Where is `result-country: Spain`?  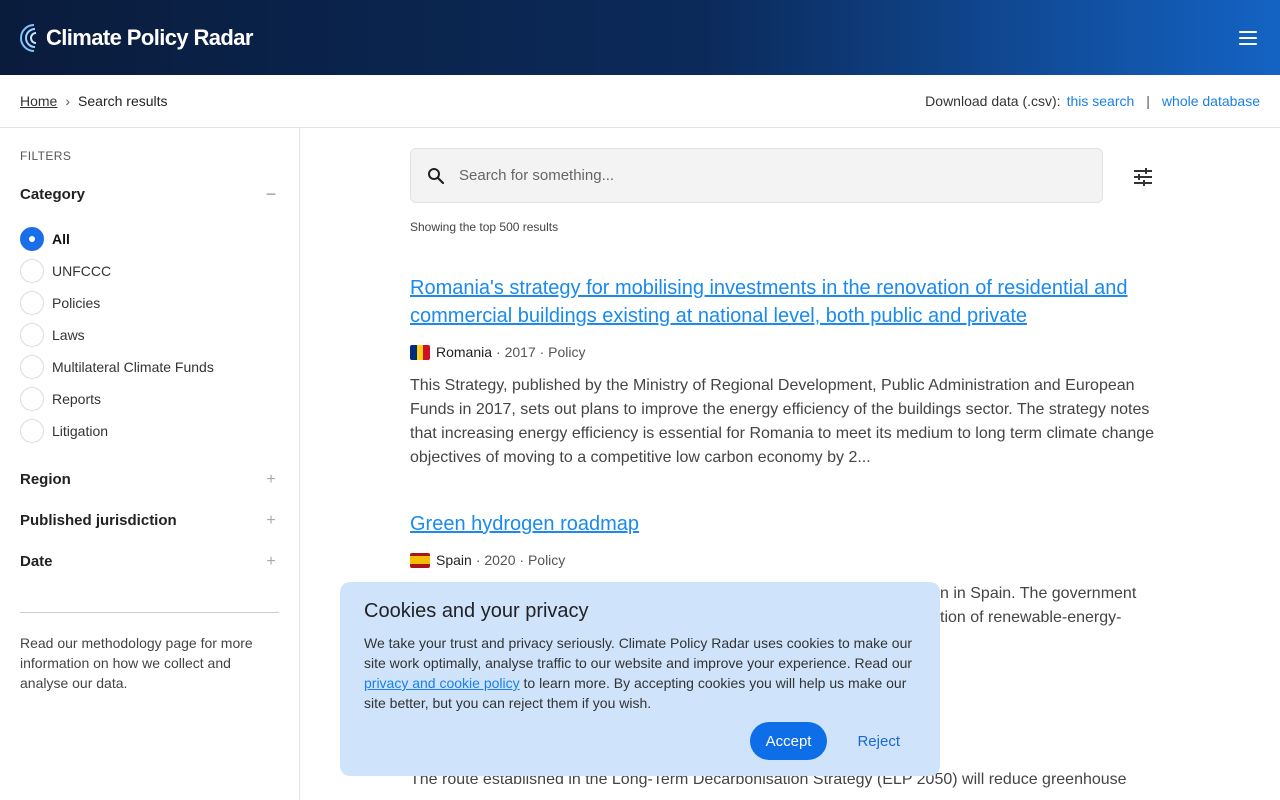 result-country: Spain is located at coordinates (454, 560).